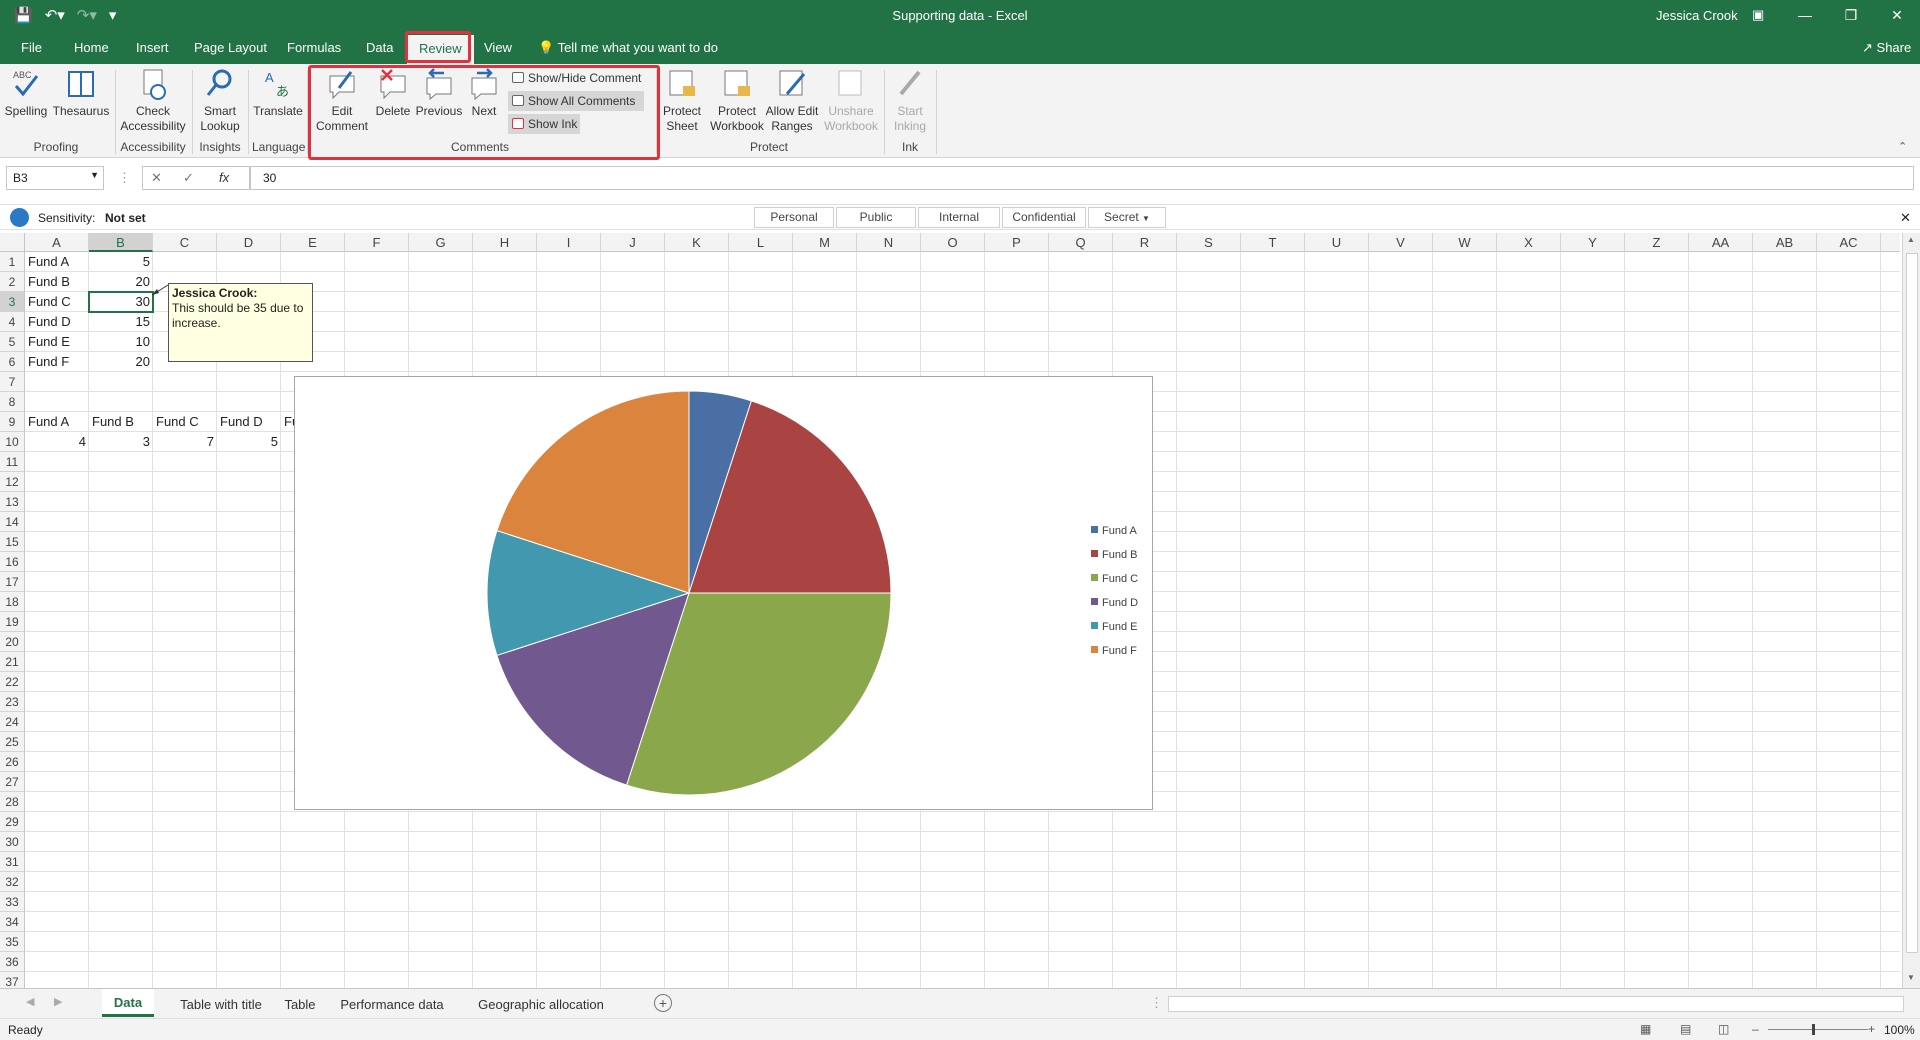  I want to click on column-header-w: W, so click(1465, 242).